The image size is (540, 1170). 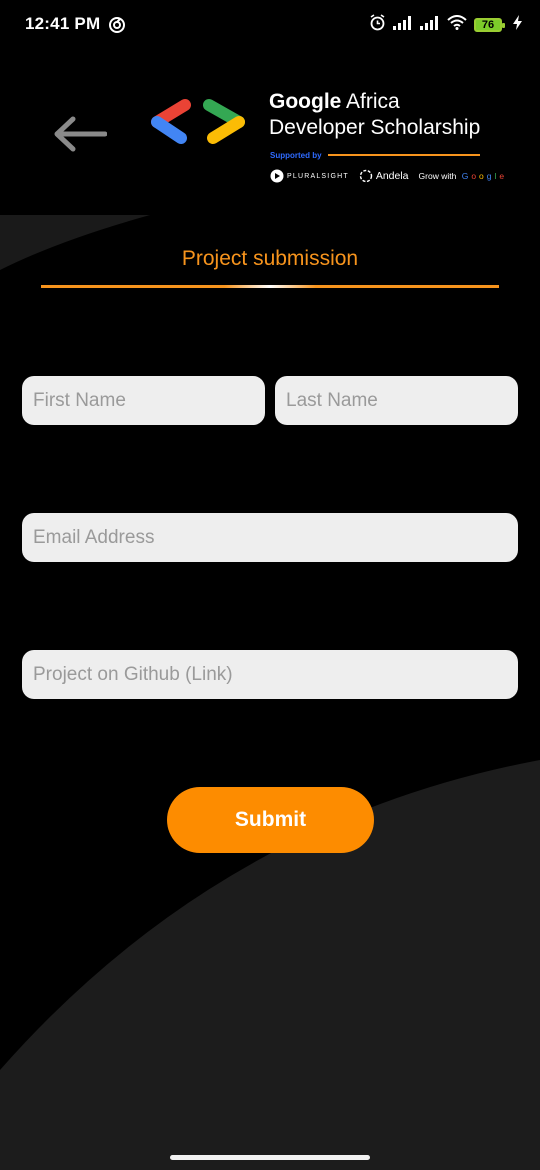 What do you see at coordinates (438, 176) in the screenshot?
I see `grow-with-text: Grow with` at bounding box center [438, 176].